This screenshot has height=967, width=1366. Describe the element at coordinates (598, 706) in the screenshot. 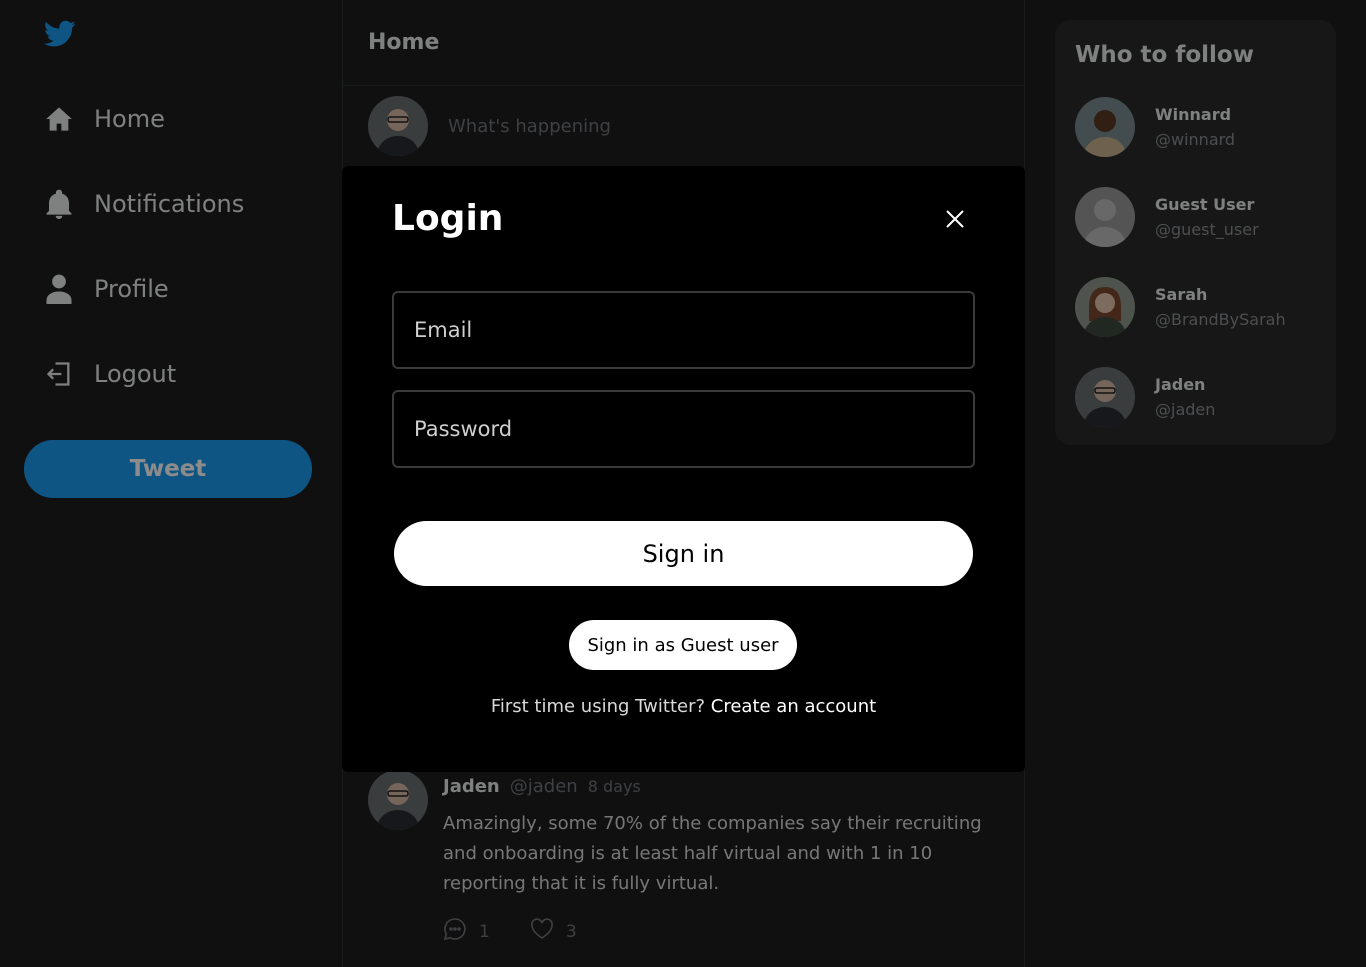

I see `signup-prompt: First time using Twitter?` at that location.